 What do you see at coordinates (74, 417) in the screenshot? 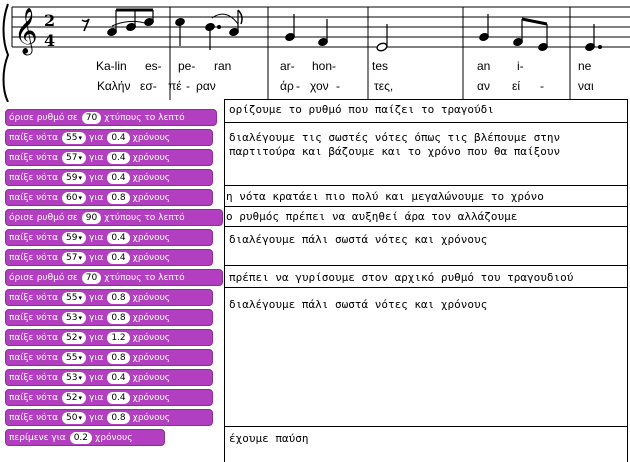
I see `note-dropdown: 50` at bounding box center [74, 417].